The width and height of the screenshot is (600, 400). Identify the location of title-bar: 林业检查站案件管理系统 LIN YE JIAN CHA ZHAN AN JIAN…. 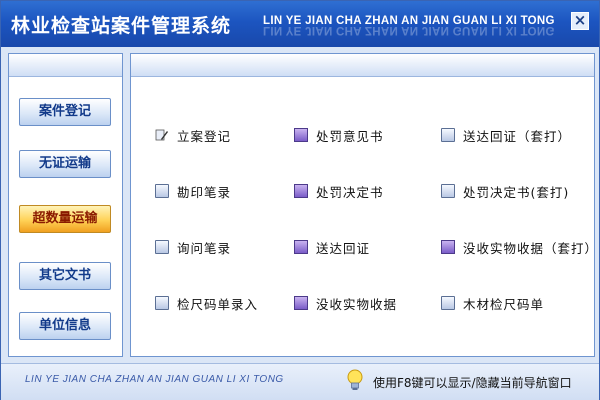
(300, 24).